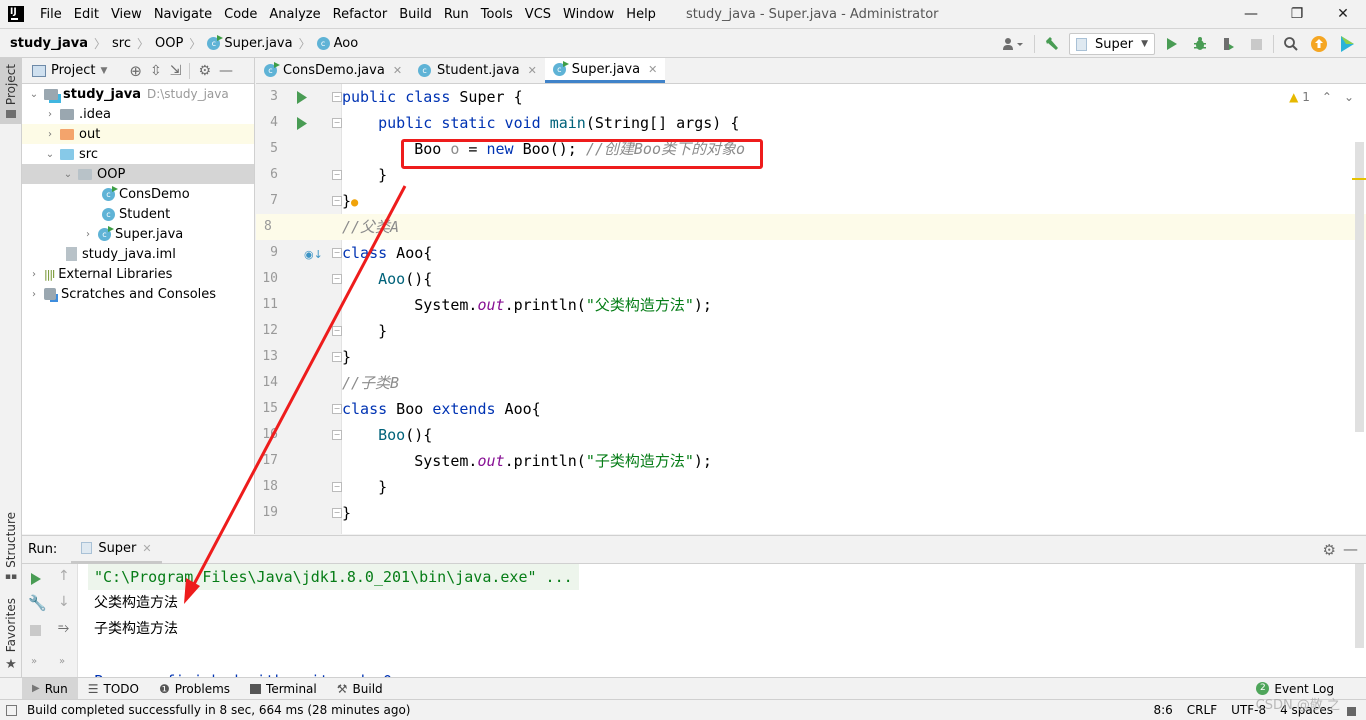  I want to click on build-hammer-icon, so click(1052, 44).